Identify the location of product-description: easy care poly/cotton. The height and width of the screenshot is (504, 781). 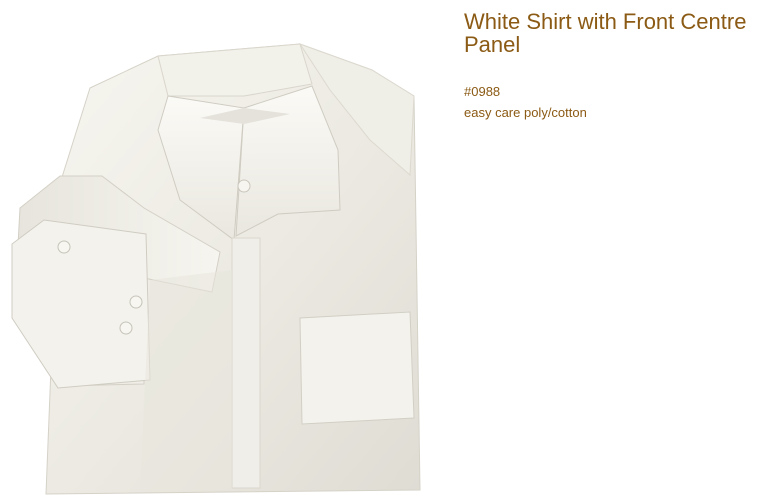
(525, 112).